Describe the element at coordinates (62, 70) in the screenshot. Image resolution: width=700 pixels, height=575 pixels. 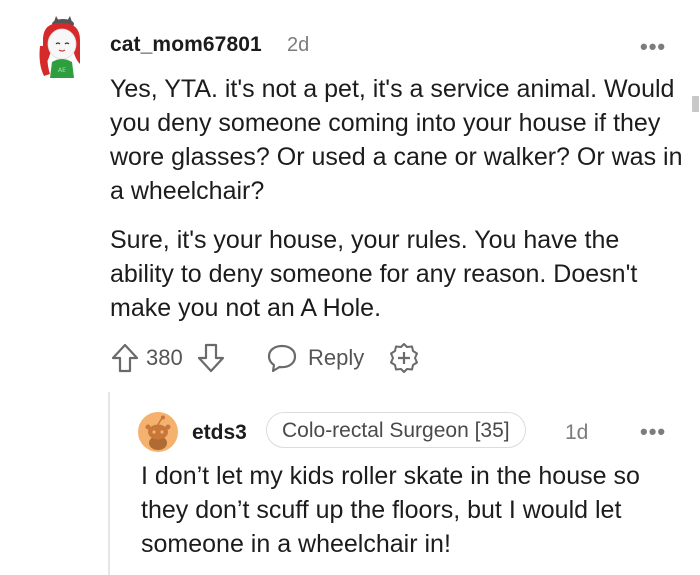
I see `svg-text: AE` at that location.